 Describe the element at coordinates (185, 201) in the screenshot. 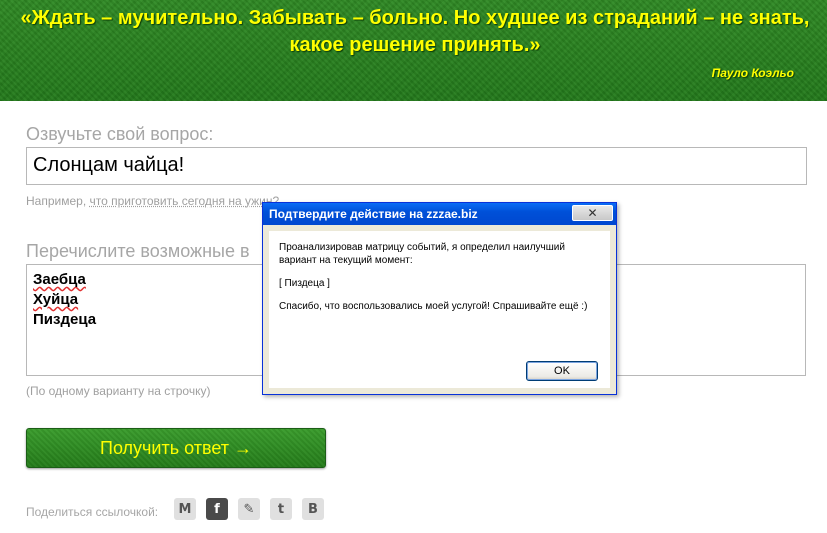

I see `hint-example-link: что приготовить сегодня на ужин?` at that location.